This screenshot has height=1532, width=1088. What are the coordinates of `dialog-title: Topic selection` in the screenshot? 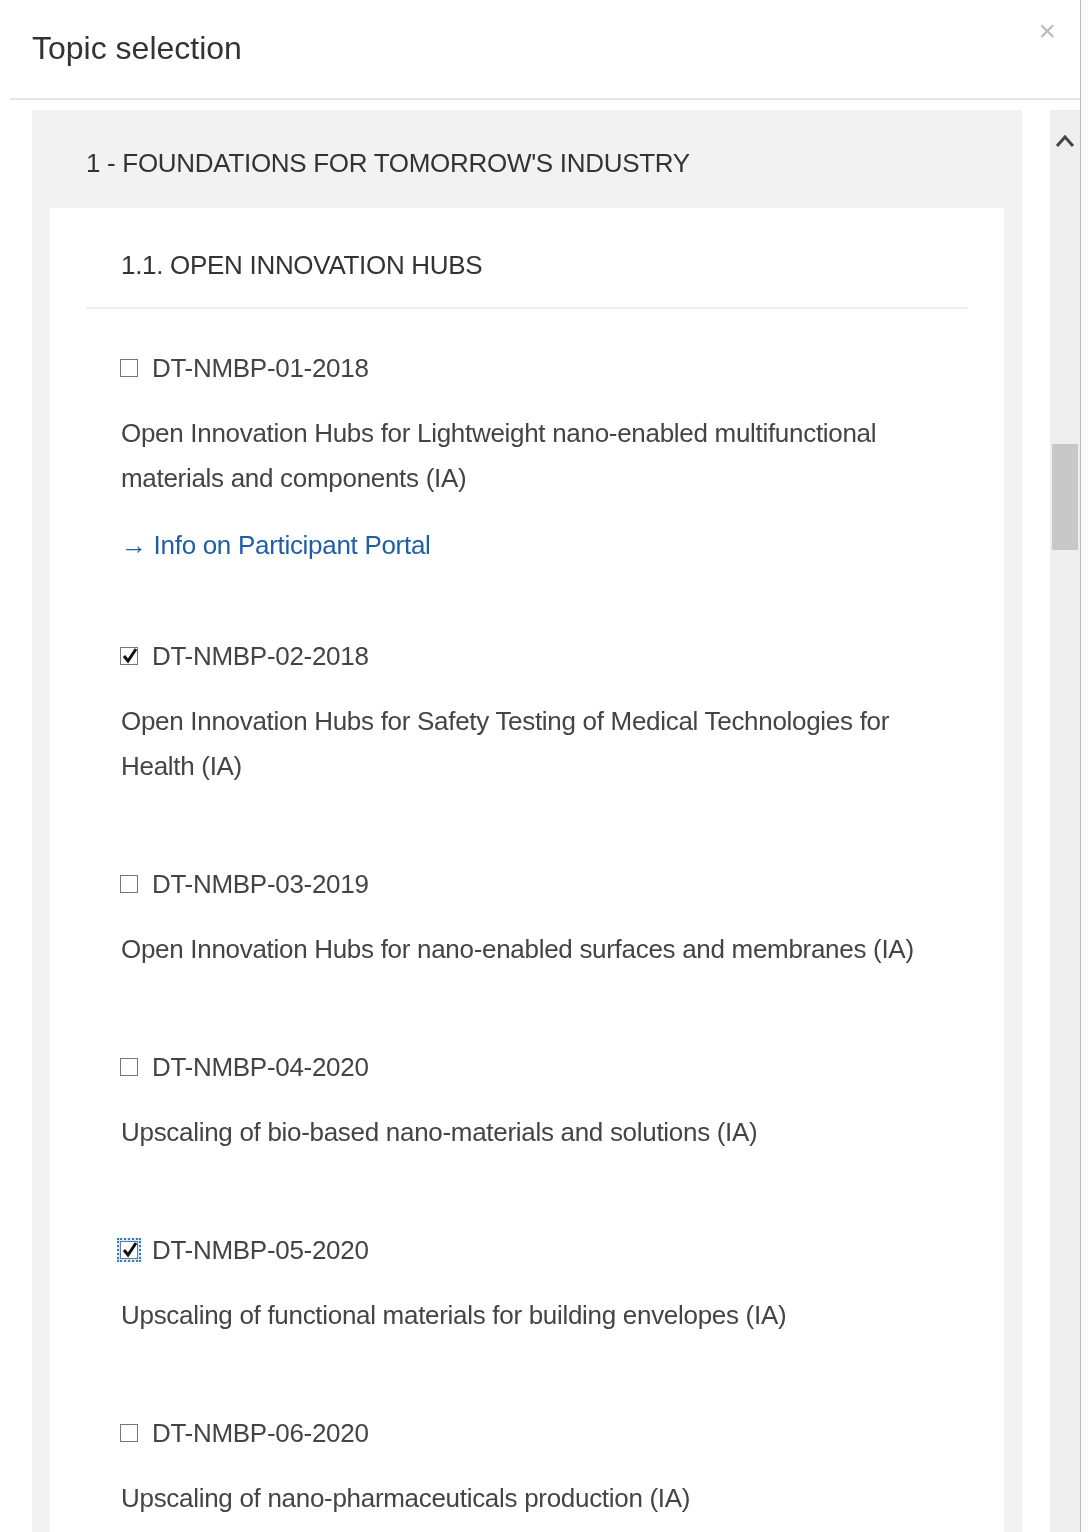 It's located at (137, 48).